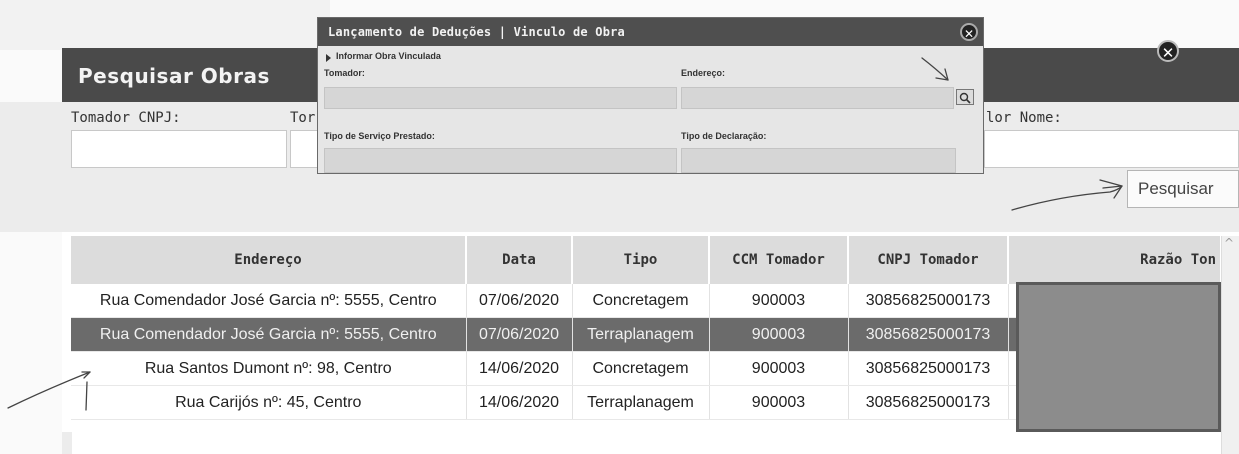 This screenshot has width=1239, height=454. I want to click on tomador-cnpj-label: Tomador CNPJ:, so click(126, 118).